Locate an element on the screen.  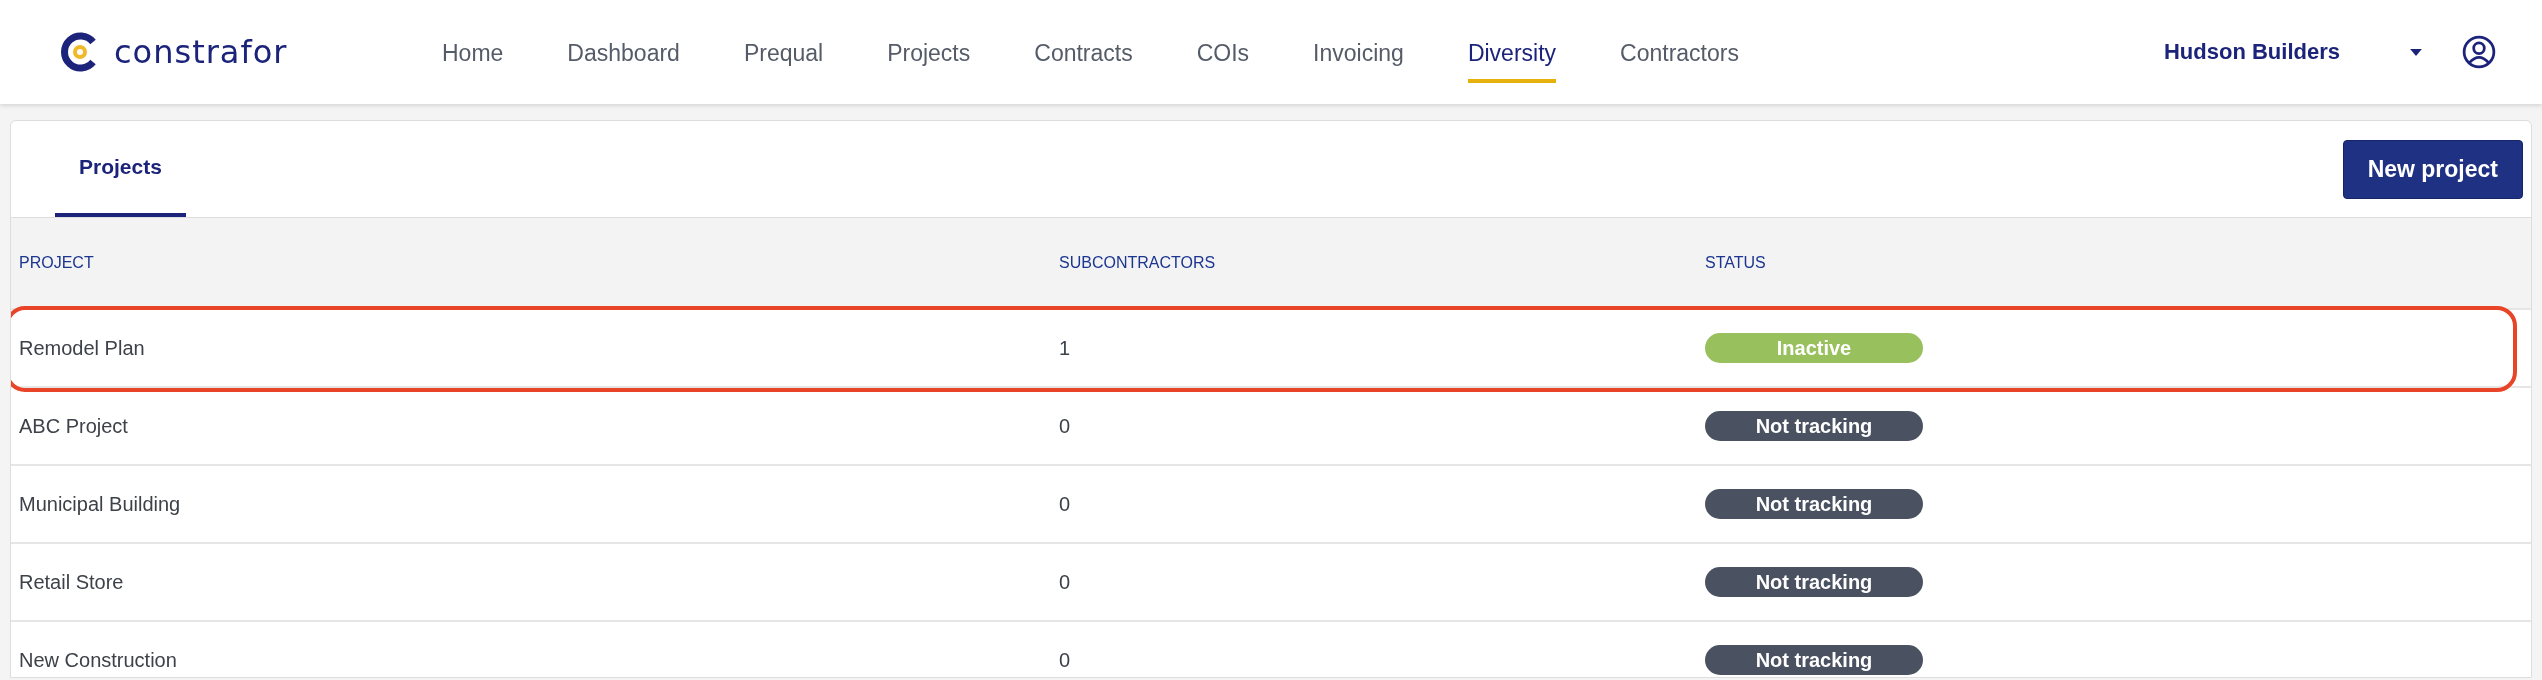
table-cell-text: Municipal Building is located at coordinates (100, 504).